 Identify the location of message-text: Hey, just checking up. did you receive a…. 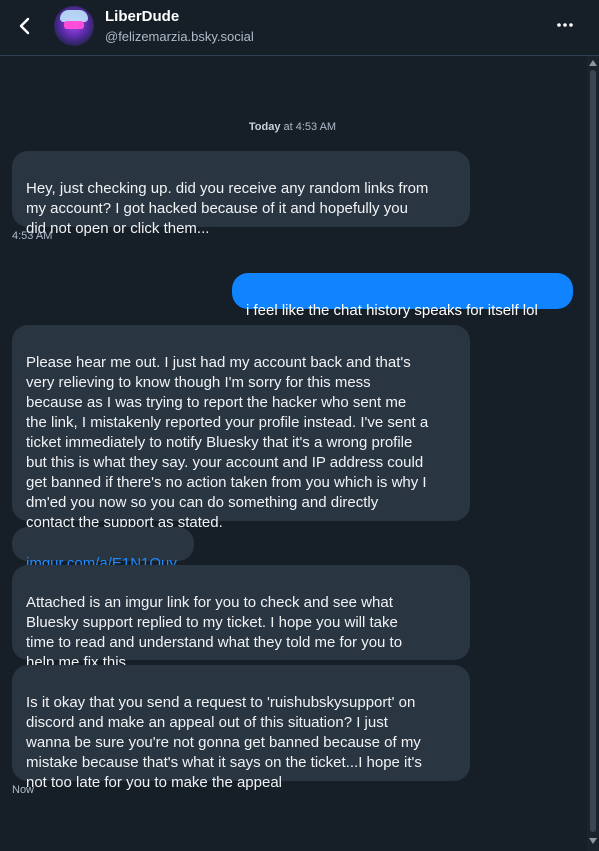
(227, 208).